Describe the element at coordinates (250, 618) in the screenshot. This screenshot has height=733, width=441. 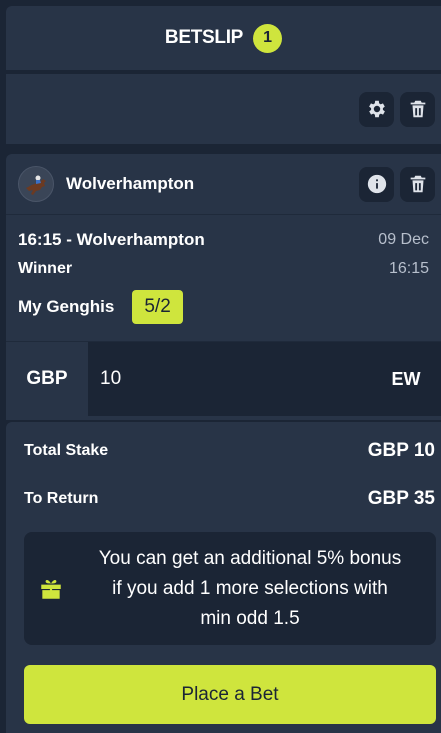
I see `bonus-line-3: min odd 1.5` at that location.